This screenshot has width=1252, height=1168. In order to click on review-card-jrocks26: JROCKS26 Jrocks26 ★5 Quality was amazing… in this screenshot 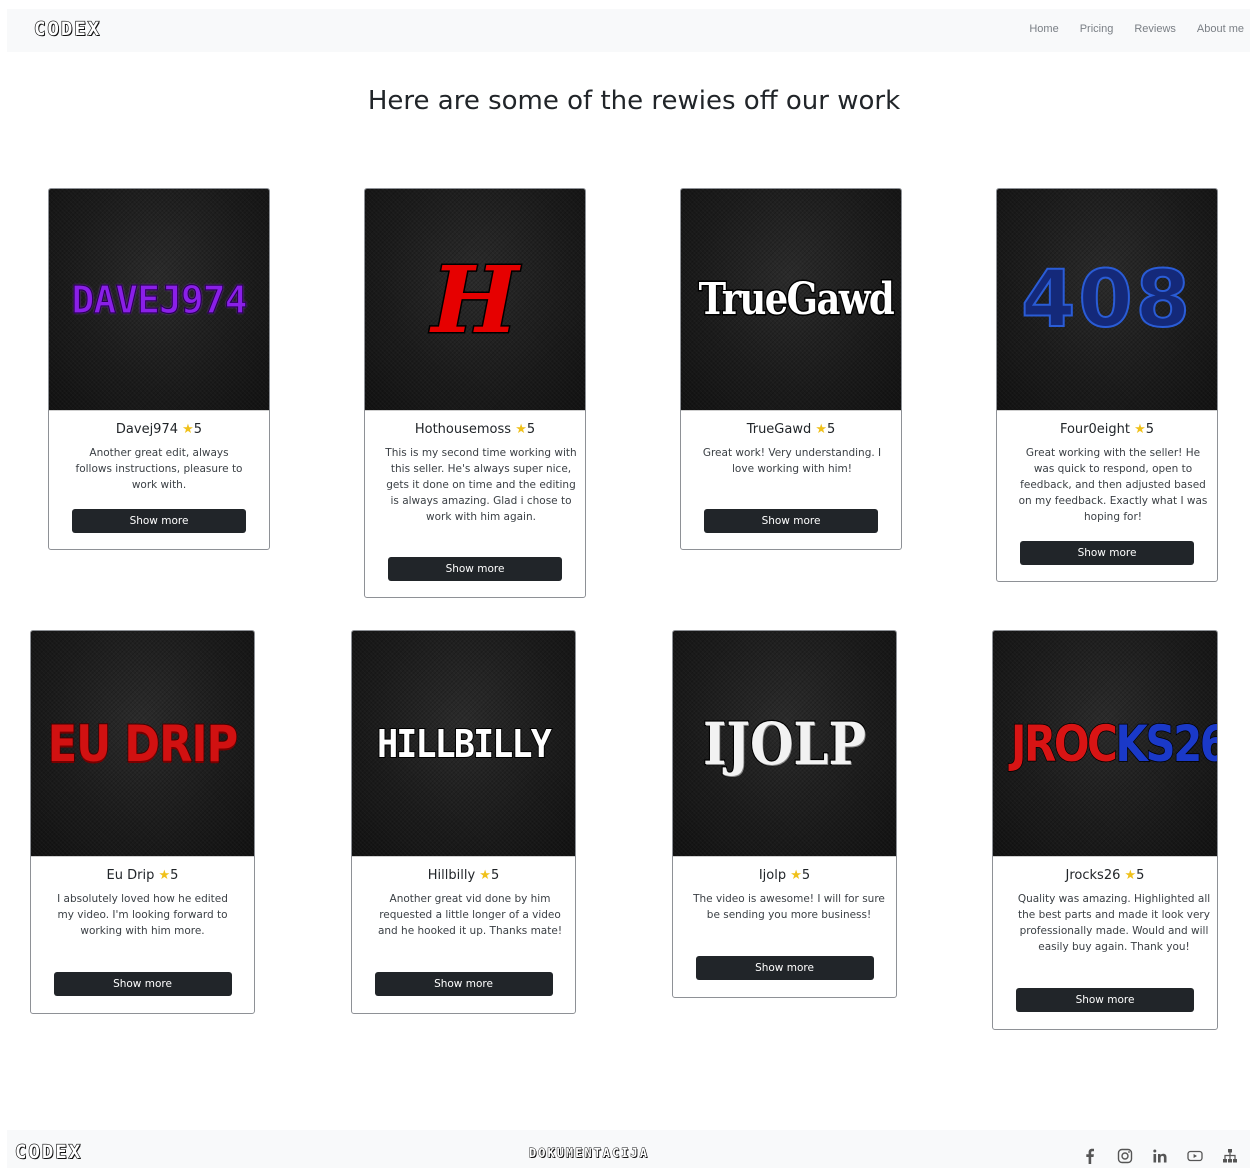, I will do `click(1105, 830)`.